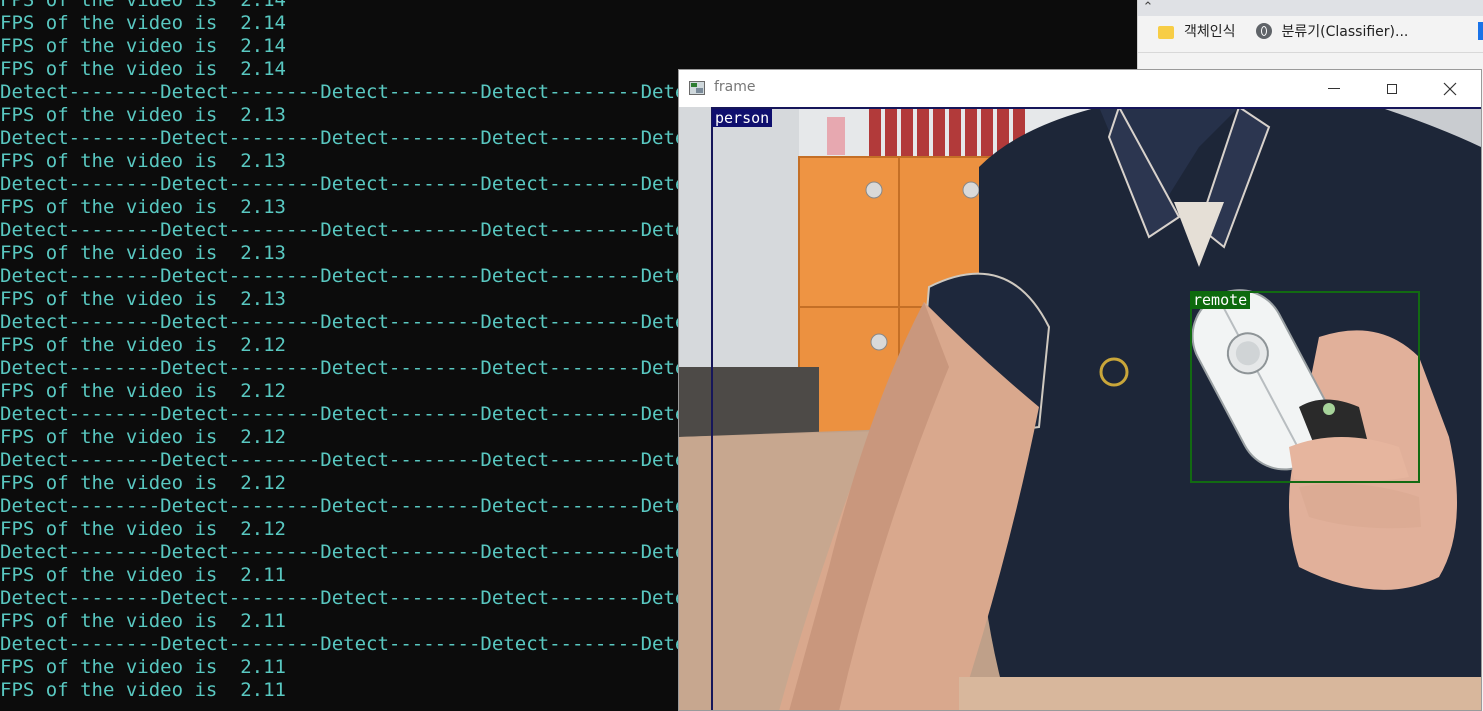 This screenshot has width=1483, height=711. What do you see at coordinates (1166, 32) in the screenshot?
I see `folder-icon` at bounding box center [1166, 32].